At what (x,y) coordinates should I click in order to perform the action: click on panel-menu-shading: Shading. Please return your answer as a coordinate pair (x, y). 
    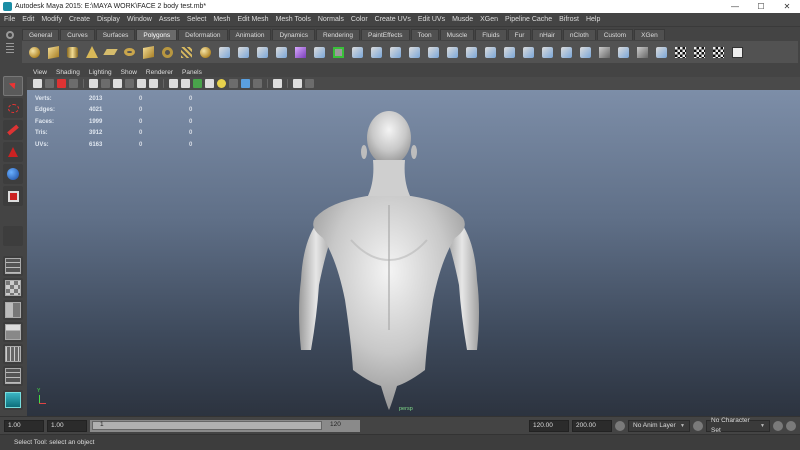
    Looking at the image, I should click on (68, 72).